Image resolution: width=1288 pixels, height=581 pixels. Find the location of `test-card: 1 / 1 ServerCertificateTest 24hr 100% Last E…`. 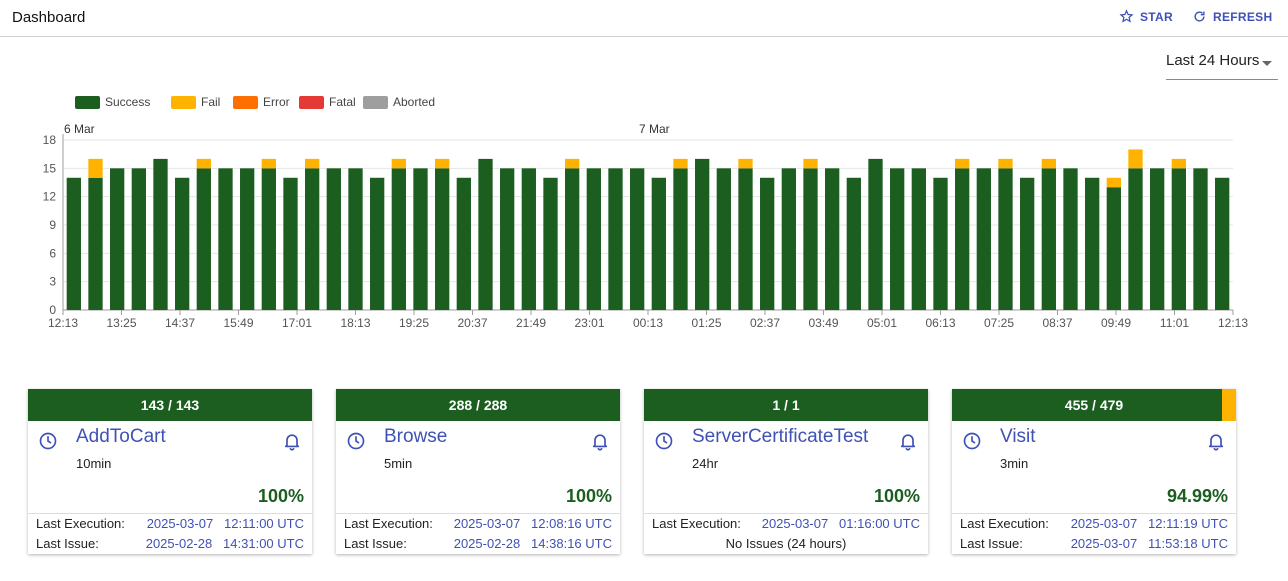

test-card: 1 / 1 ServerCertificateTest 24hr 100% Last E… is located at coordinates (786, 471).